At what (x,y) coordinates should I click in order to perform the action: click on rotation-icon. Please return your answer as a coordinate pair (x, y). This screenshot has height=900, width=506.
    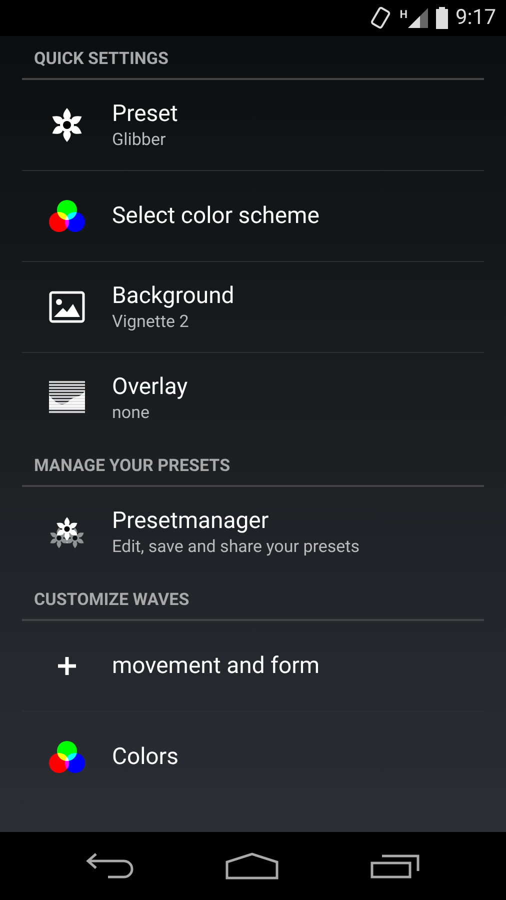
    Looking at the image, I should click on (381, 18).